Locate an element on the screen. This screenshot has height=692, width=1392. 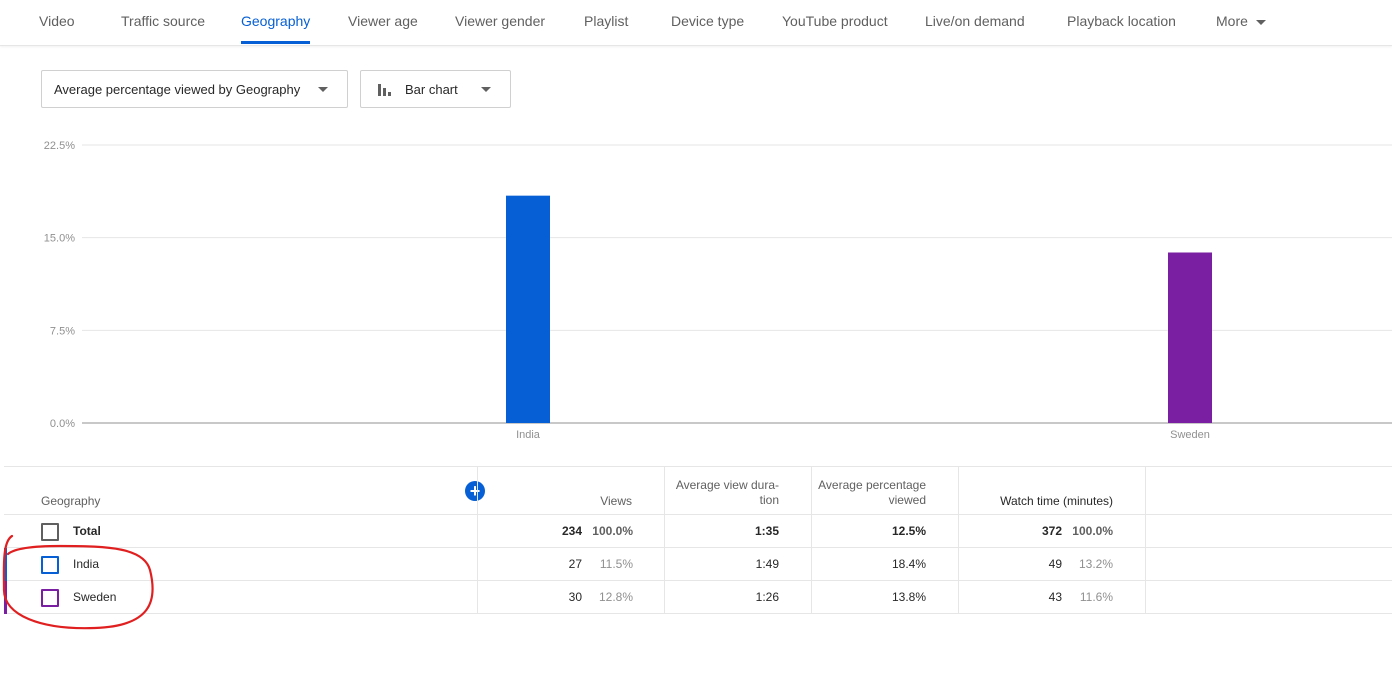
avg-pct-viewed-value: 18.4% is located at coordinates (908, 564).